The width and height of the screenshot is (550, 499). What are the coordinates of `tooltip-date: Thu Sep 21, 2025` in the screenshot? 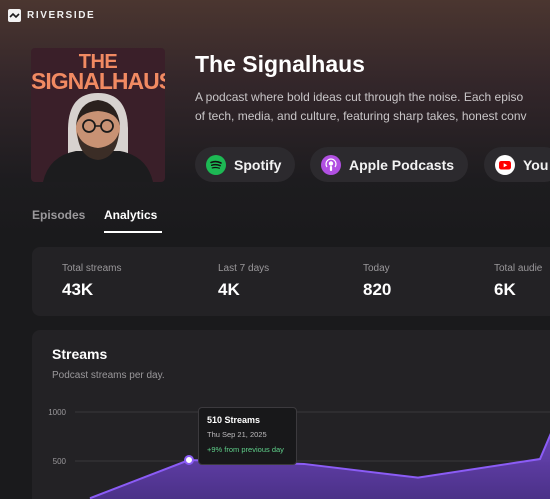 It's located at (237, 434).